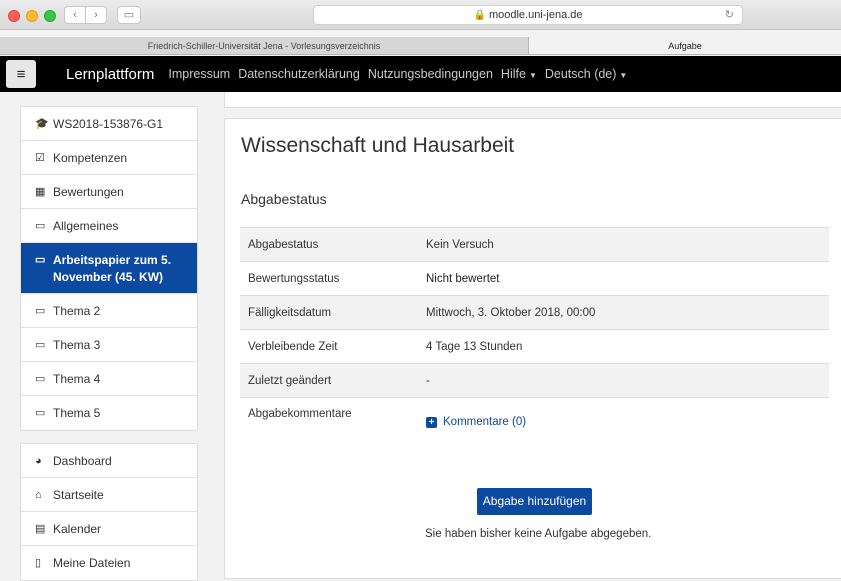 This screenshot has width=841, height=581. I want to click on file-icon: ▯, so click(38, 563).